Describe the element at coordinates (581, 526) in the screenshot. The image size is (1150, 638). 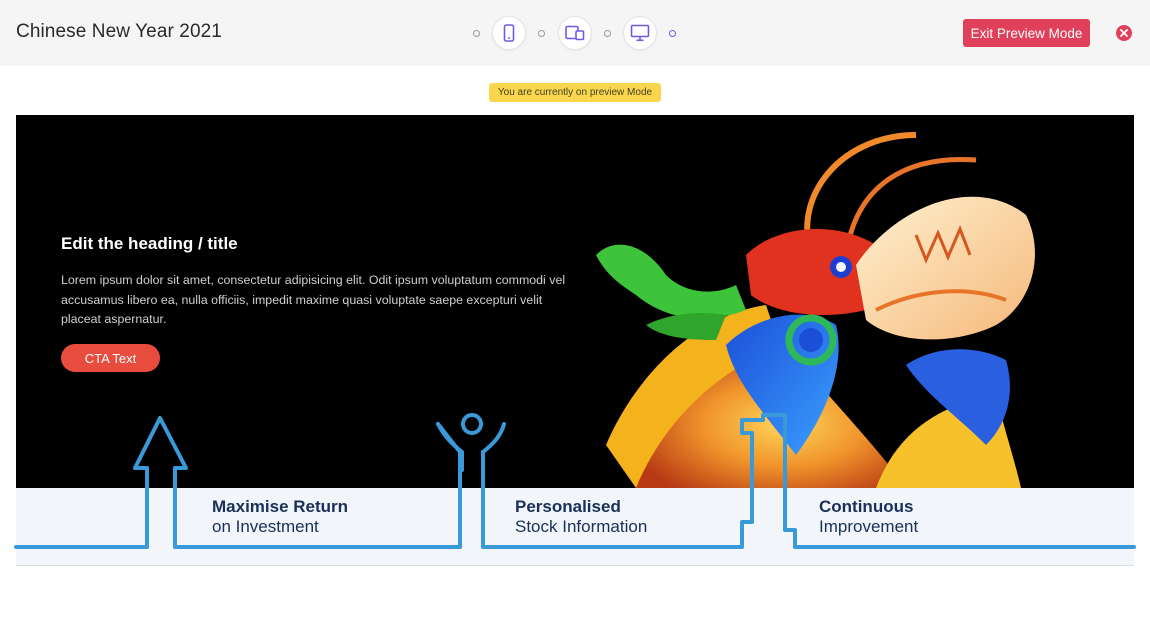
I see `feature-subtitle: Stock Information` at that location.